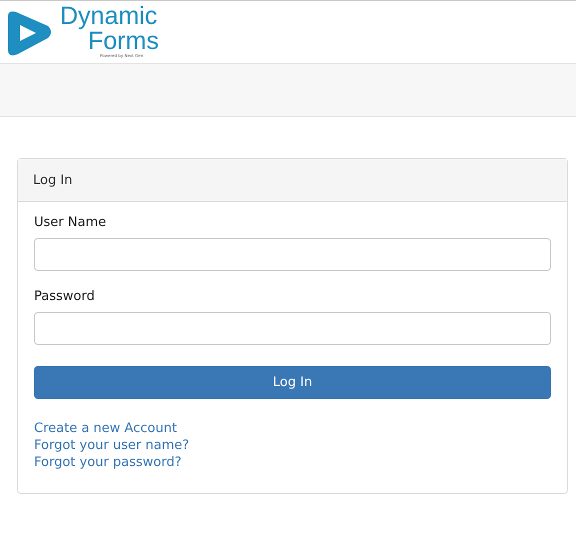  What do you see at coordinates (105, 428) in the screenshot?
I see `link: Create a new Account` at bounding box center [105, 428].